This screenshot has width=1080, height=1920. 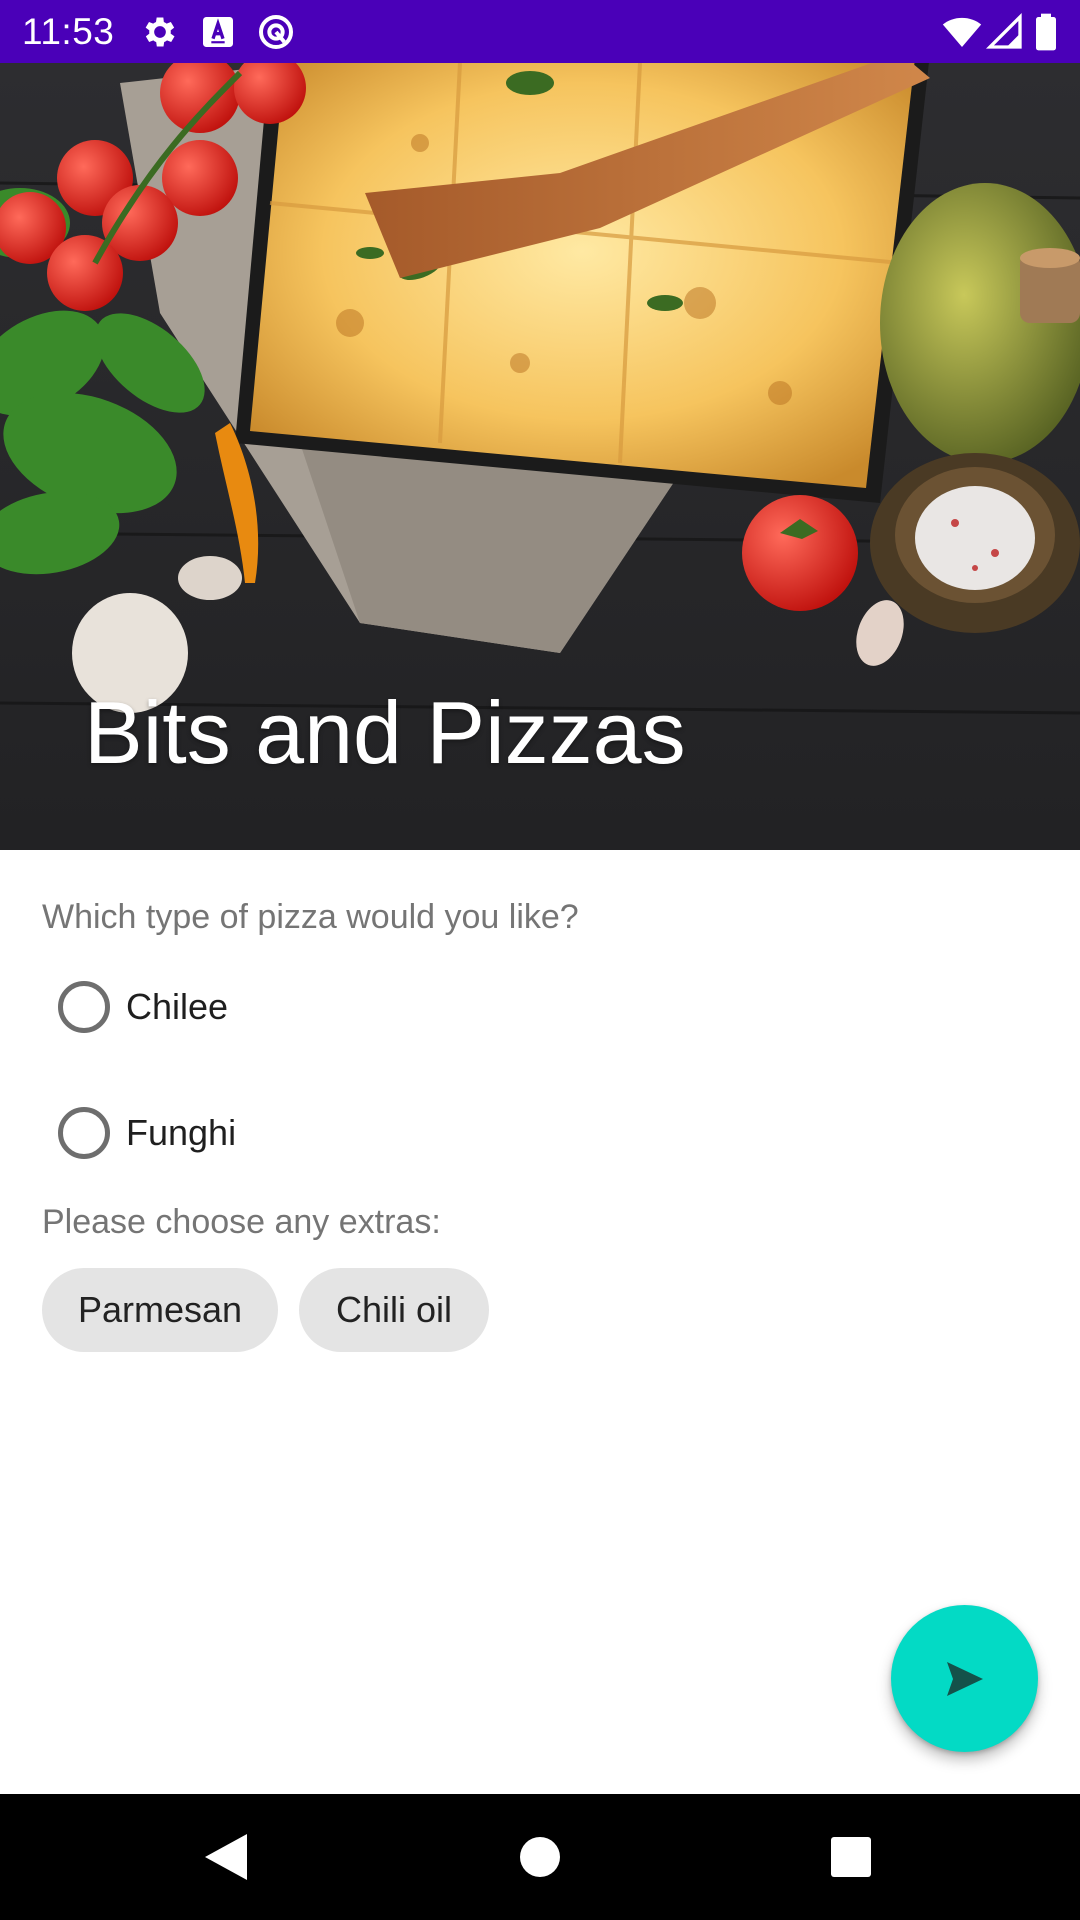 I want to click on app-title: Bits and Pizzas, so click(x=385, y=732).